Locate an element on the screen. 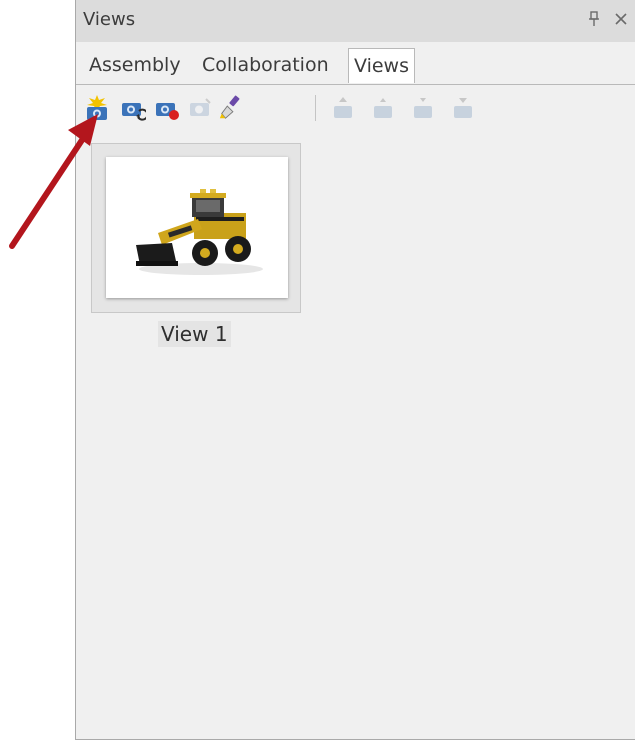  update-view-icon is located at coordinates (134, 112).